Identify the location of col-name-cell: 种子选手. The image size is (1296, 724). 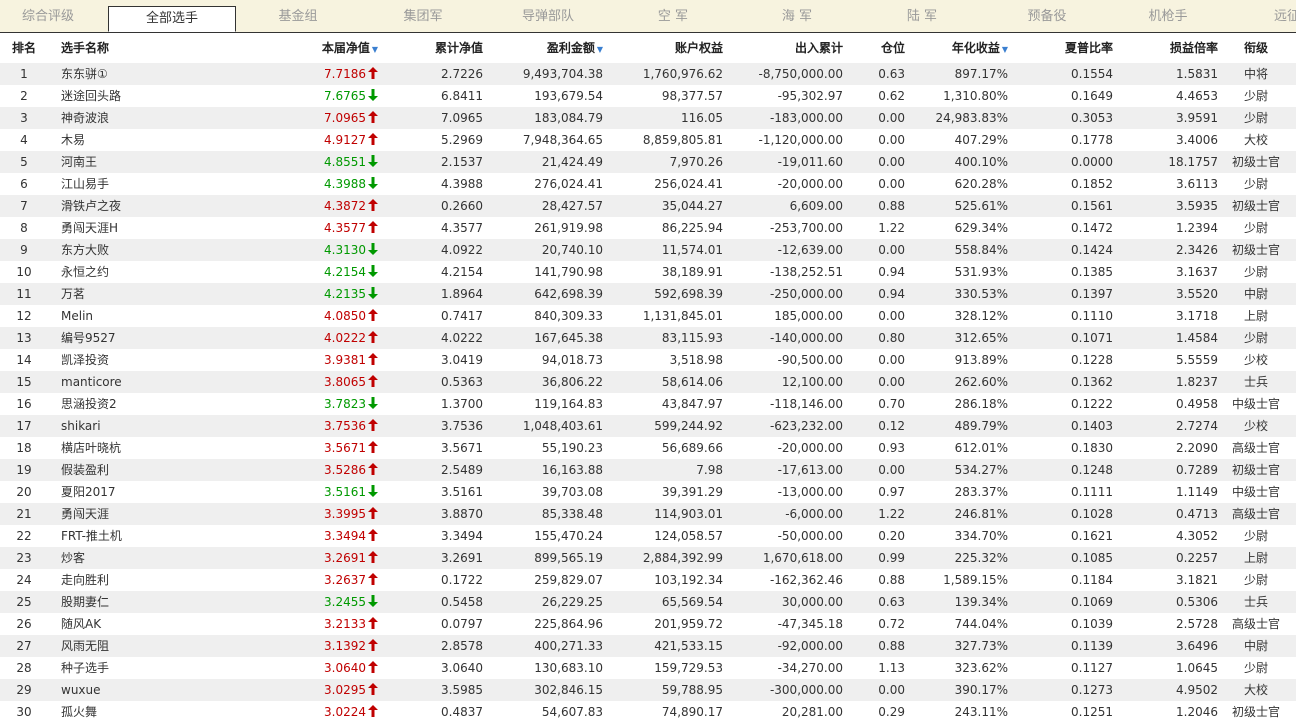
(136, 668).